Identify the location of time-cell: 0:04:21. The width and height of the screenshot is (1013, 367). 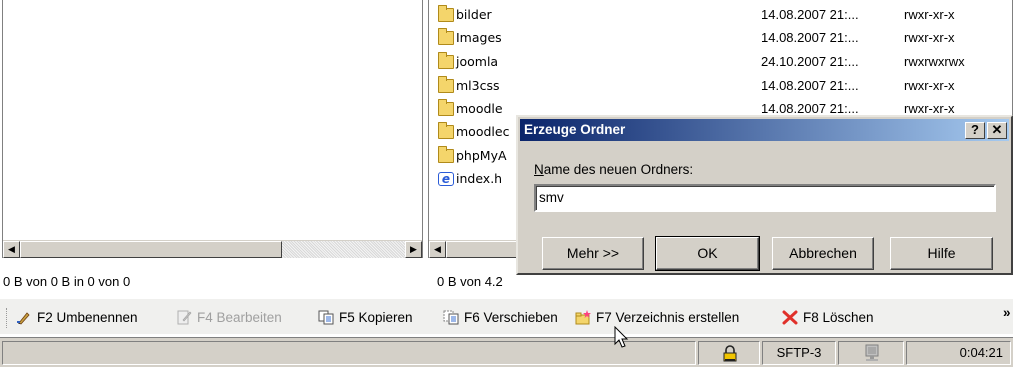
(958, 353).